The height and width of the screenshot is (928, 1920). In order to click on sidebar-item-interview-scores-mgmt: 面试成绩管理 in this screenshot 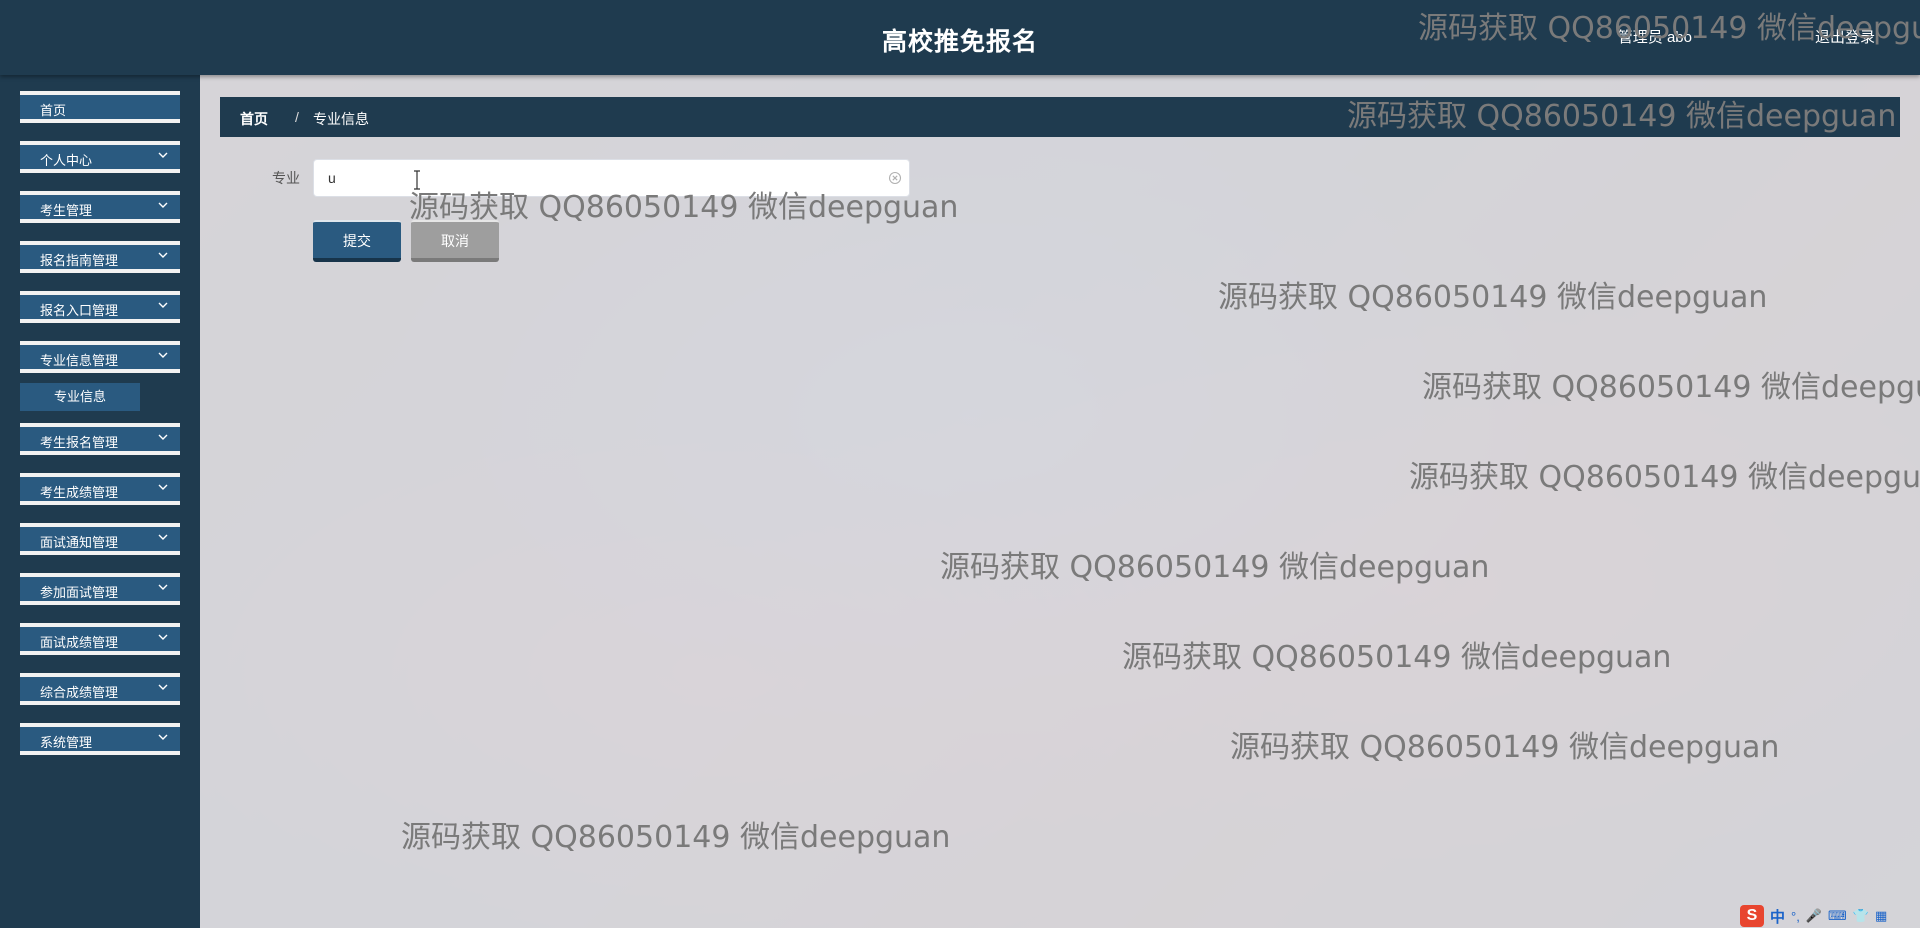, I will do `click(100, 639)`.